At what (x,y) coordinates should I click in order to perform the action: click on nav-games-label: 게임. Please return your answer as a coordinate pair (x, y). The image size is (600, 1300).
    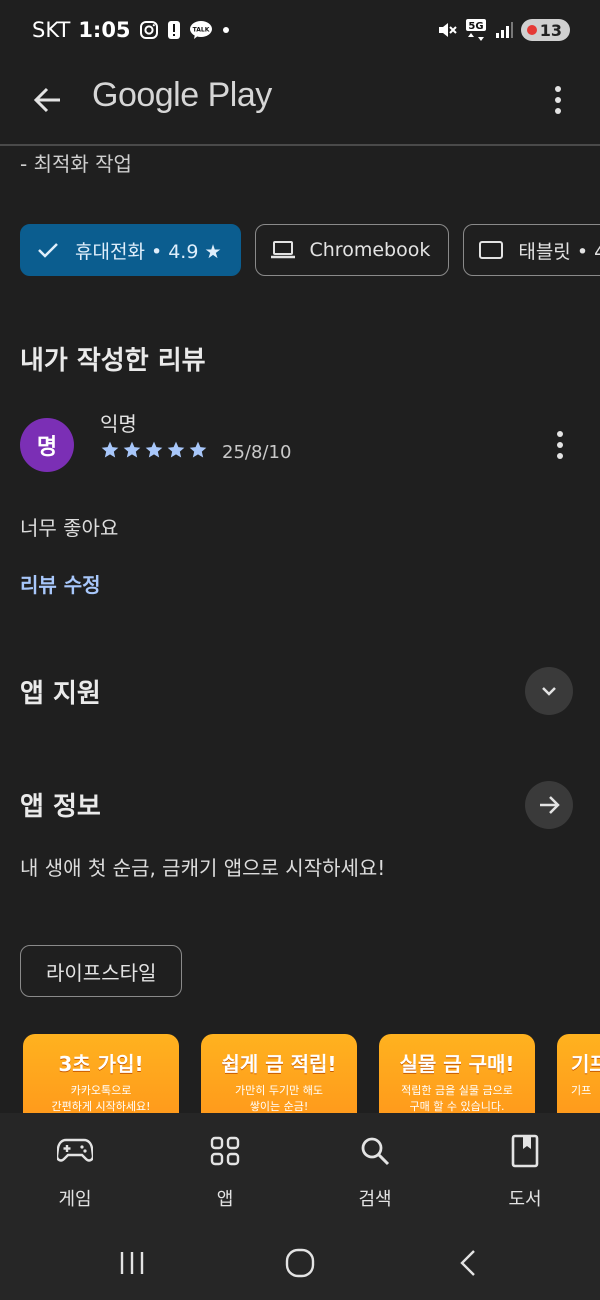
    Looking at the image, I should click on (75, 1199).